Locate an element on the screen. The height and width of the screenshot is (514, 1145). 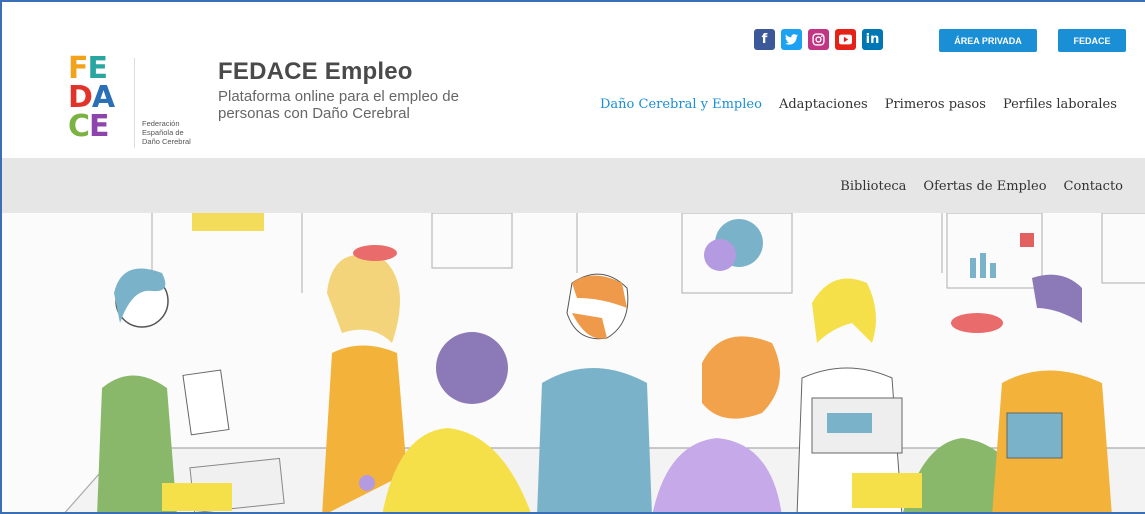
instagram-icon is located at coordinates (818, 39).